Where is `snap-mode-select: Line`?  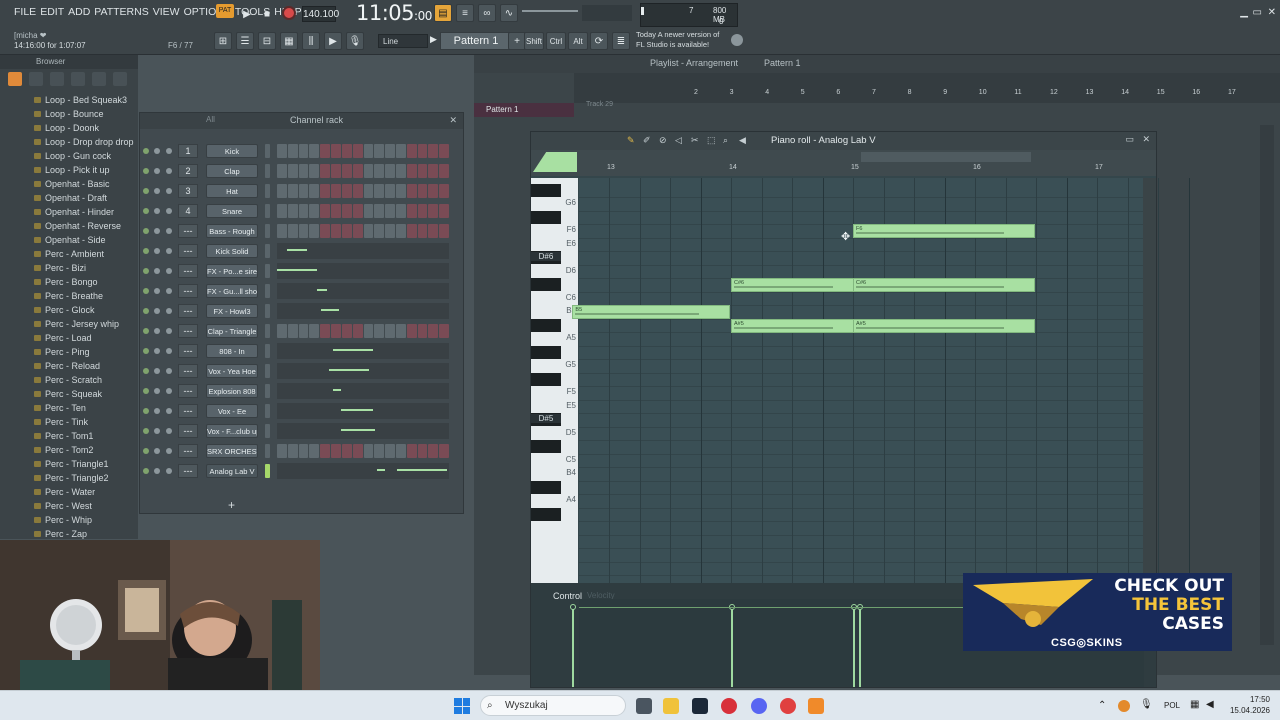
snap-mode-select: Line is located at coordinates (403, 41).